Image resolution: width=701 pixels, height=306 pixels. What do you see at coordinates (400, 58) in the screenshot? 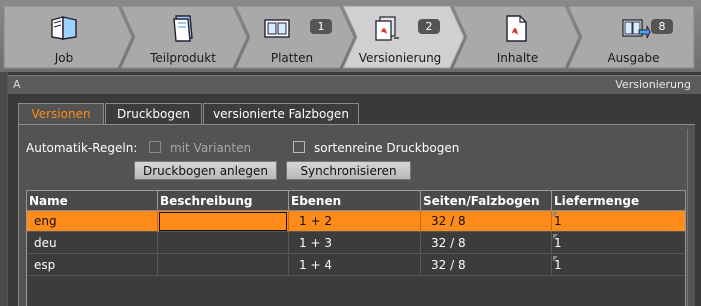
I see `step-label: Versionierung` at bounding box center [400, 58].